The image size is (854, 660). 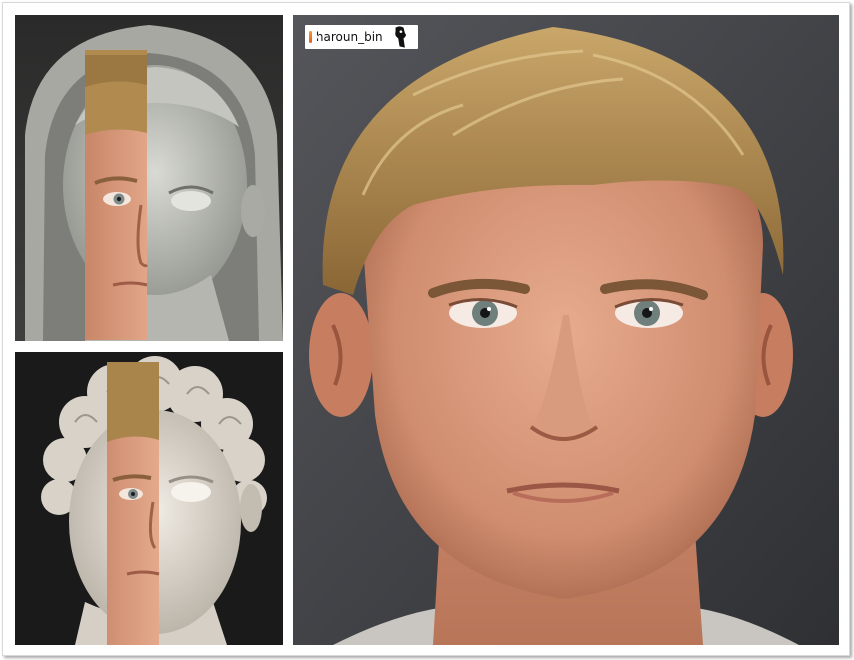 What do you see at coordinates (400, 37) in the screenshot?
I see `profile-logo-icon` at bounding box center [400, 37].